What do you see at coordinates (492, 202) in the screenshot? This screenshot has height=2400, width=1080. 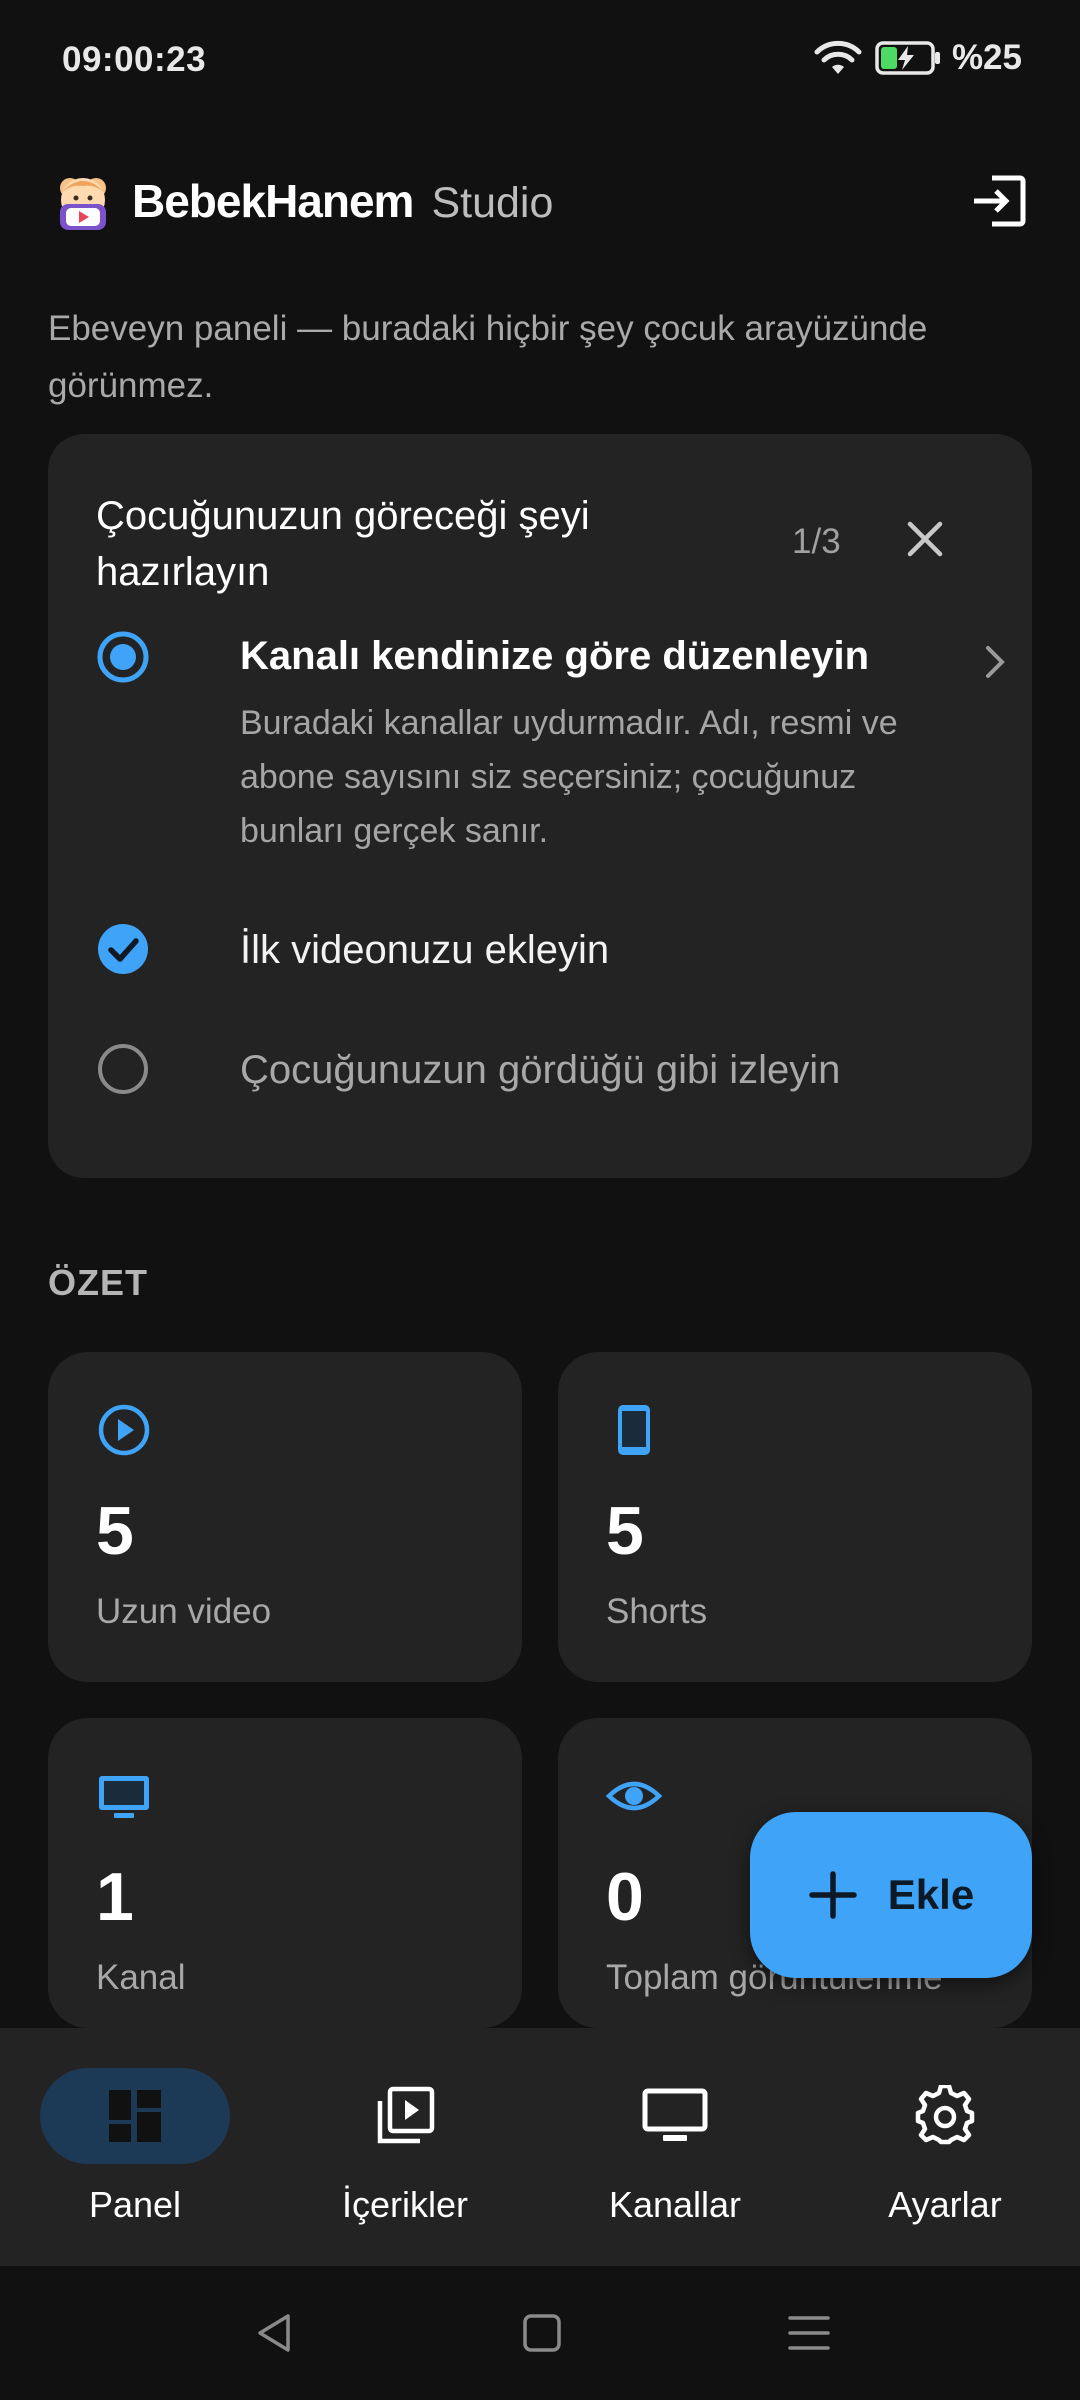 I see `brand-suffix: Studio` at bounding box center [492, 202].